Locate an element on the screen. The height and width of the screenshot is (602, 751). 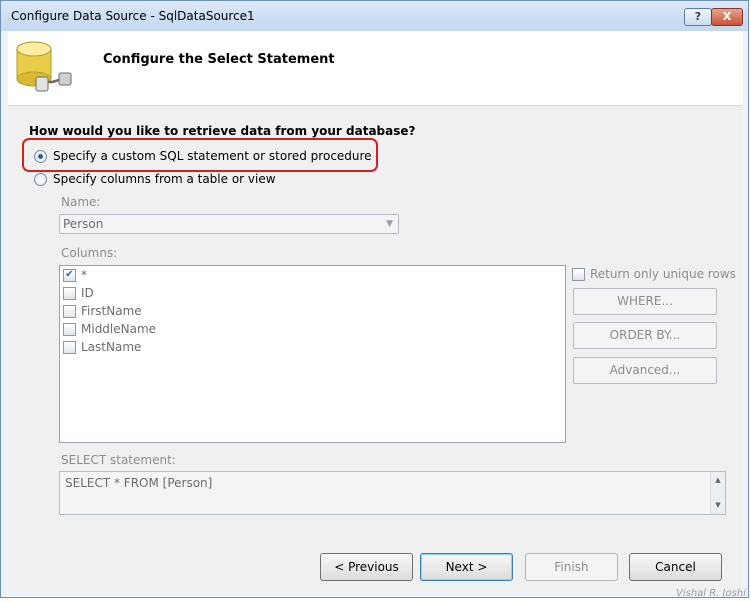
unique-rows-label: Return only unique rows is located at coordinates (663, 274).